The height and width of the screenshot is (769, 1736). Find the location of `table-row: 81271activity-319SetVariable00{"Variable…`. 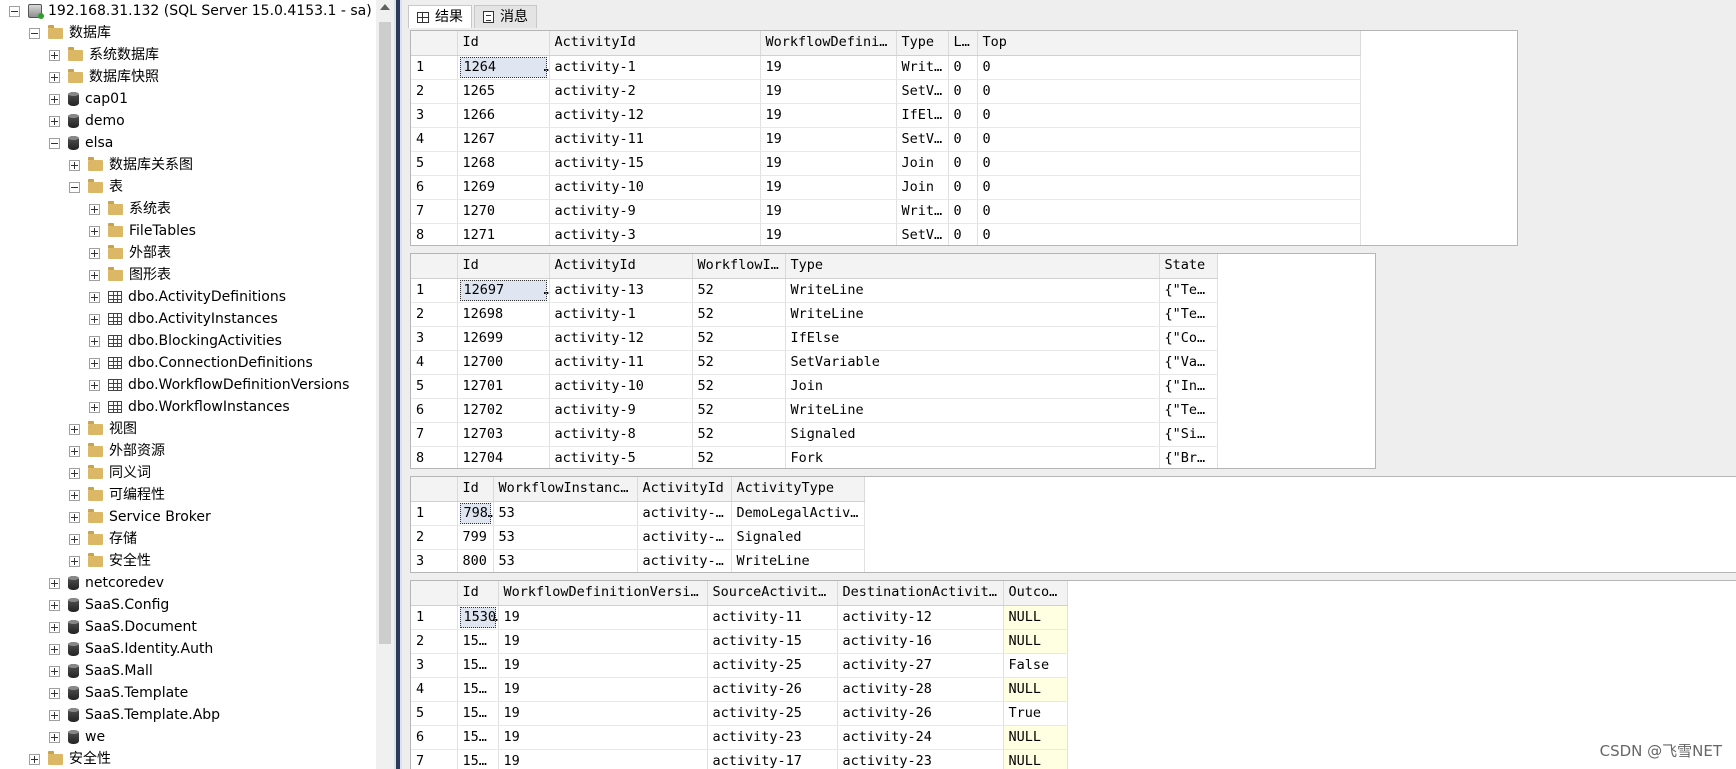

table-row: 81271activity-319SetVariable00{"Variable… is located at coordinates (886, 234).